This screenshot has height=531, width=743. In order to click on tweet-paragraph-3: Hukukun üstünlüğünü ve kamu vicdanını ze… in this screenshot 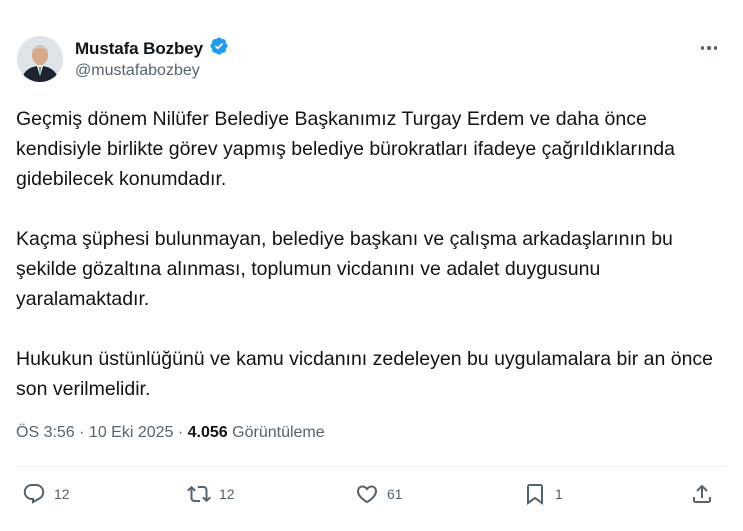, I will do `click(367, 374)`.